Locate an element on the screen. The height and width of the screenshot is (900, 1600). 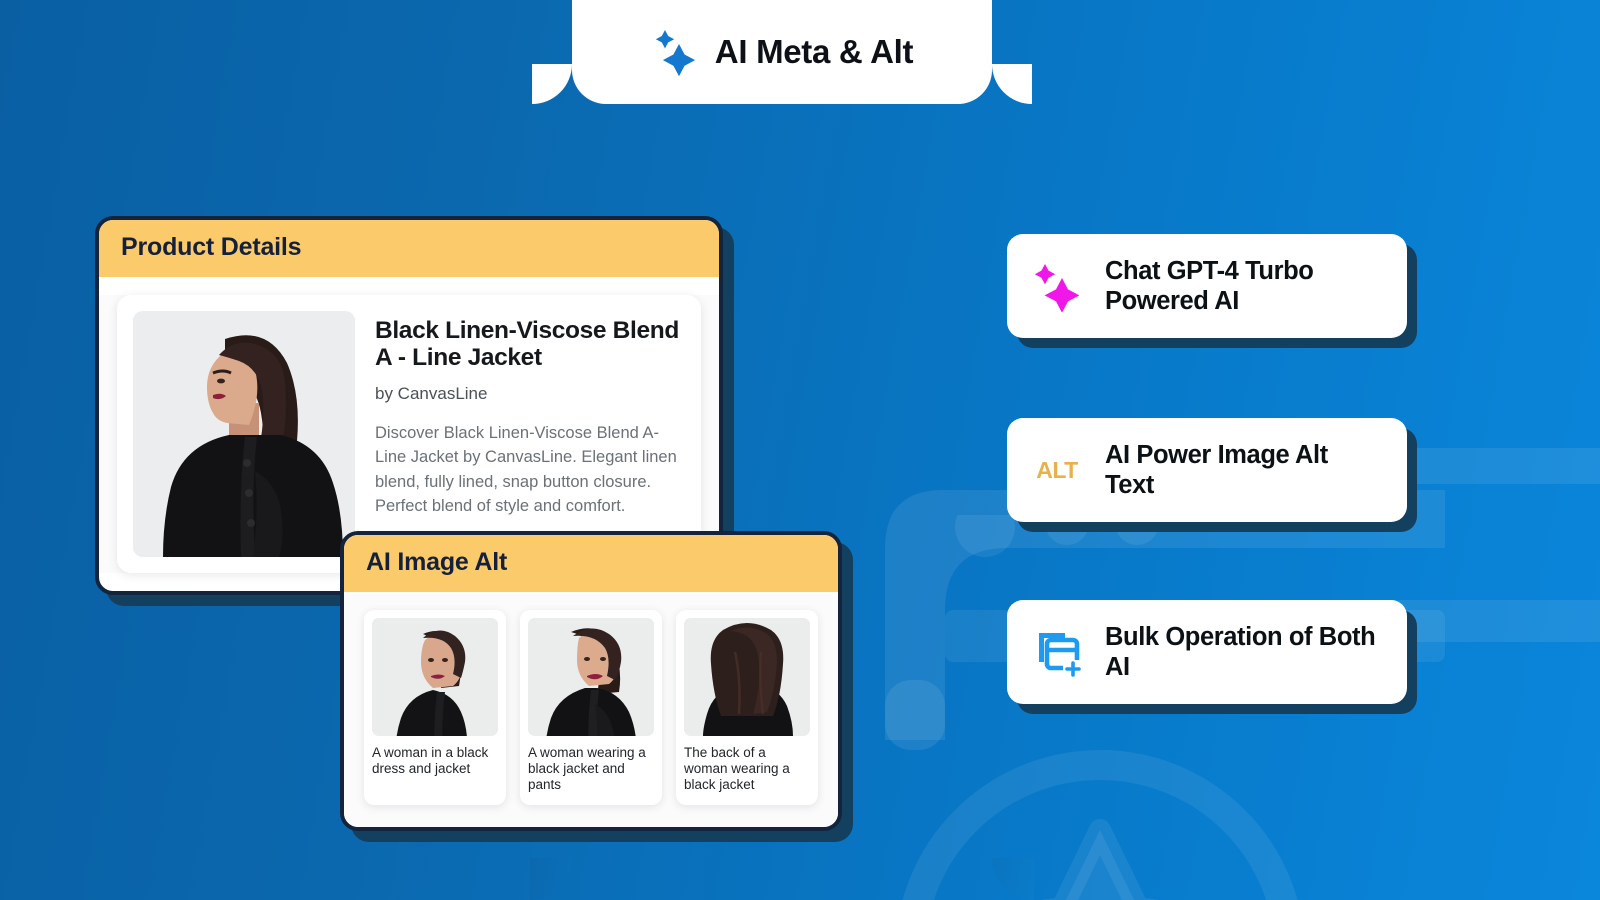
alt-caption: A woman in a black dress and jacket is located at coordinates (430, 761).